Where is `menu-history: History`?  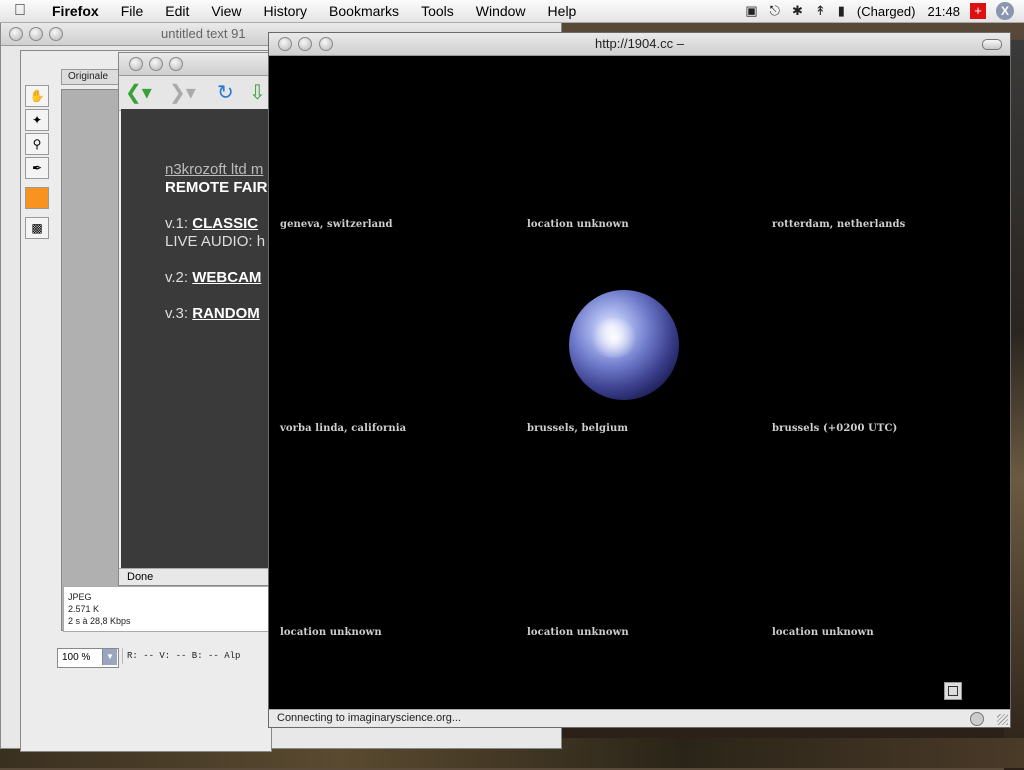
menu-history: History is located at coordinates (285, 11).